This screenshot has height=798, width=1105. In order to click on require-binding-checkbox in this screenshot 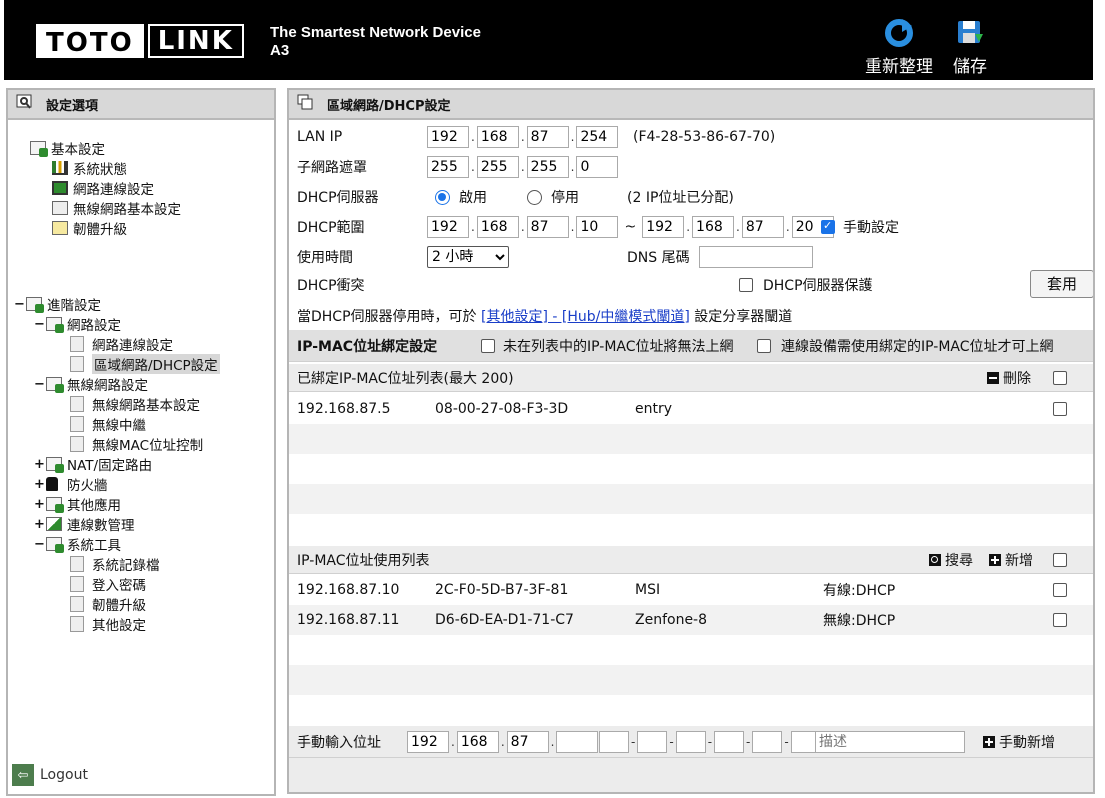, I will do `click(764, 345)`.